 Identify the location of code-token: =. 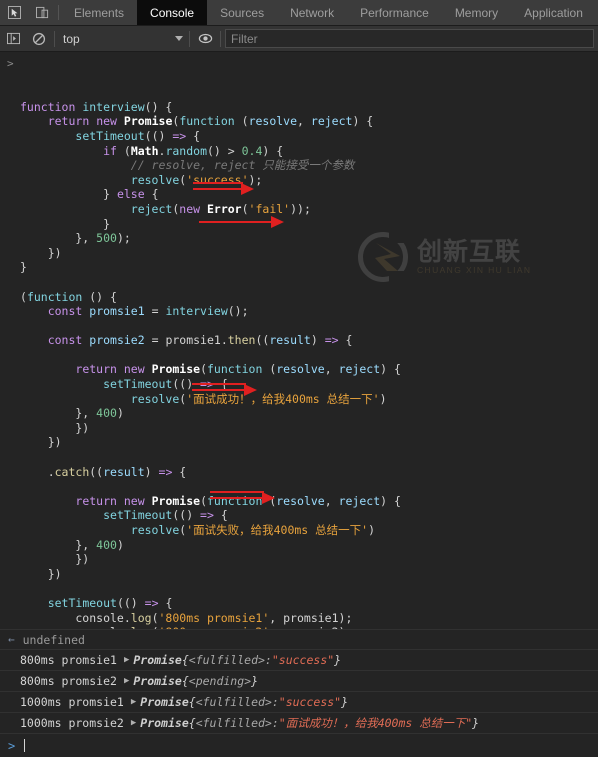
(155, 311).